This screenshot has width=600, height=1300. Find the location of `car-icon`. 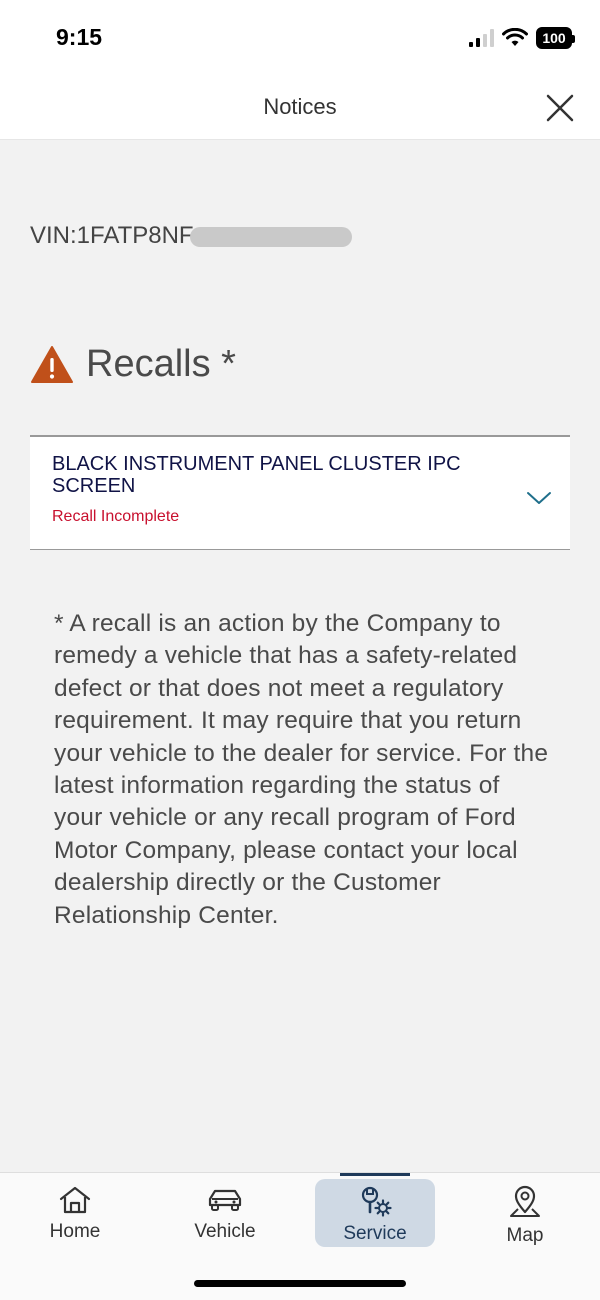

car-icon is located at coordinates (225, 1200).